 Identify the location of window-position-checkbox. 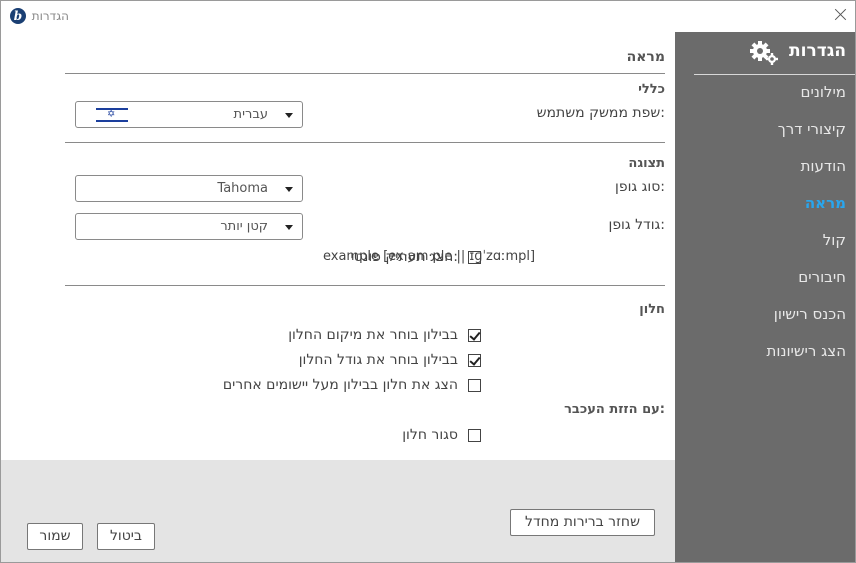
(474, 335).